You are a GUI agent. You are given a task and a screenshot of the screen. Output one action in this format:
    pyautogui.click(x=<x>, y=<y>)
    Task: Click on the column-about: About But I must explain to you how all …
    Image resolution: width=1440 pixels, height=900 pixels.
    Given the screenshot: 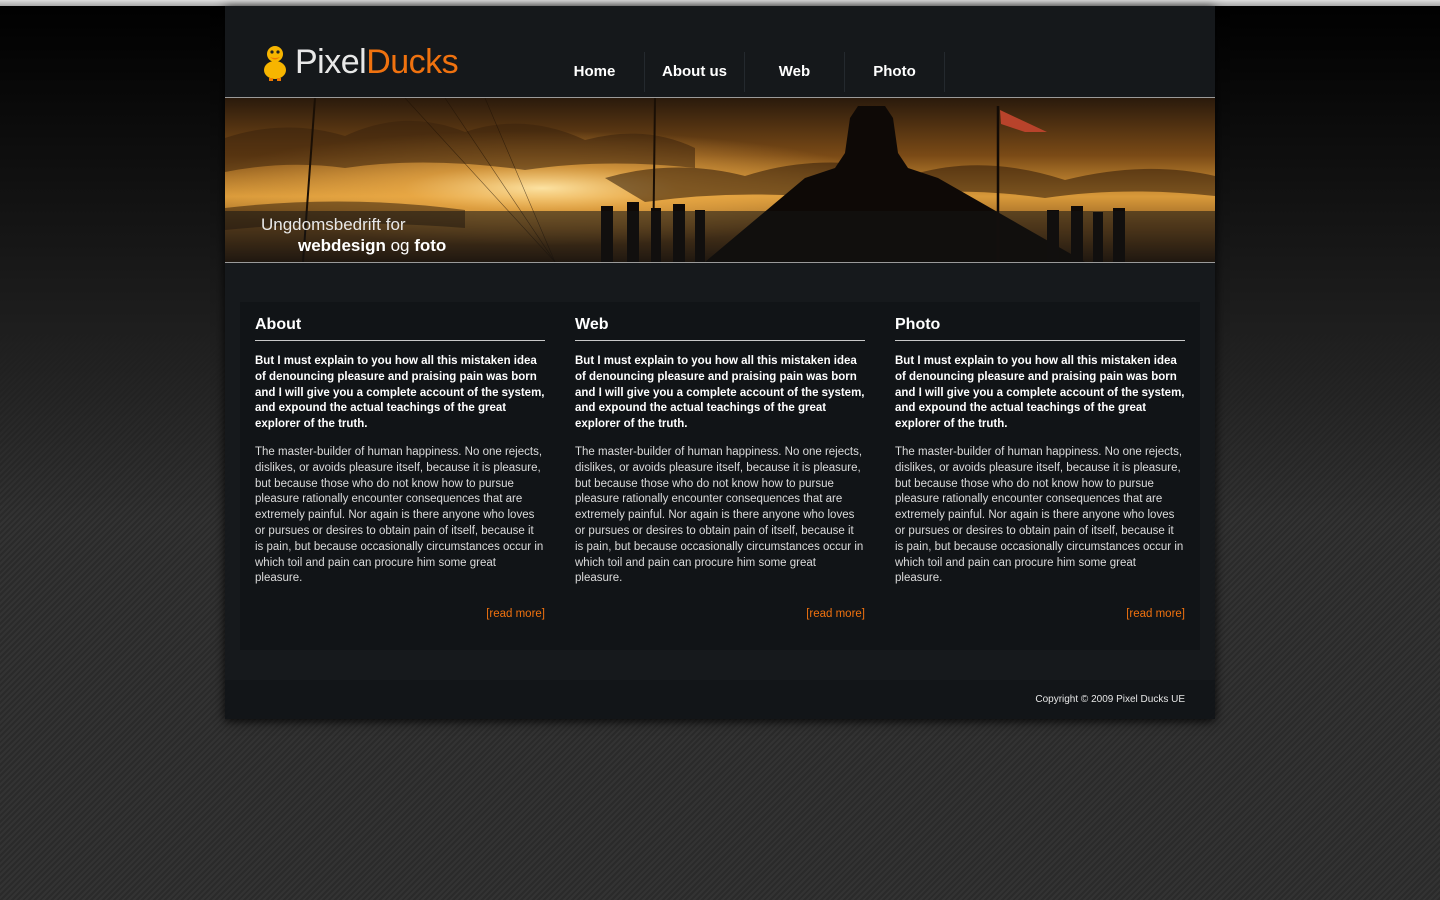 What is the action you would take?
    pyautogui.click(x=400, y=476)
    